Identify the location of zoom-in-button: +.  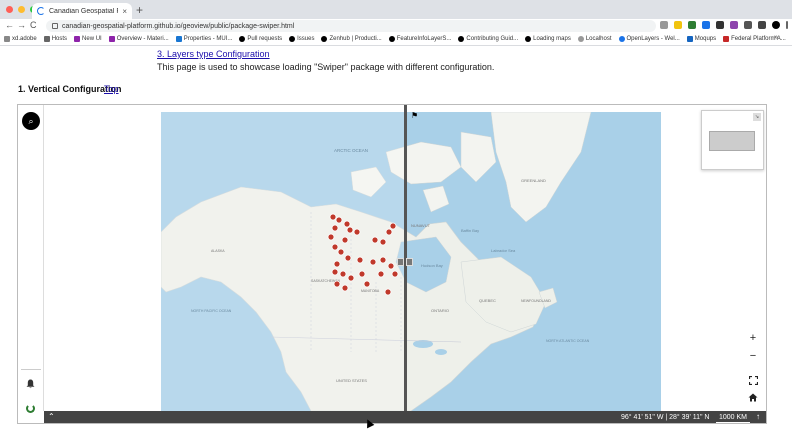
(753, 338).